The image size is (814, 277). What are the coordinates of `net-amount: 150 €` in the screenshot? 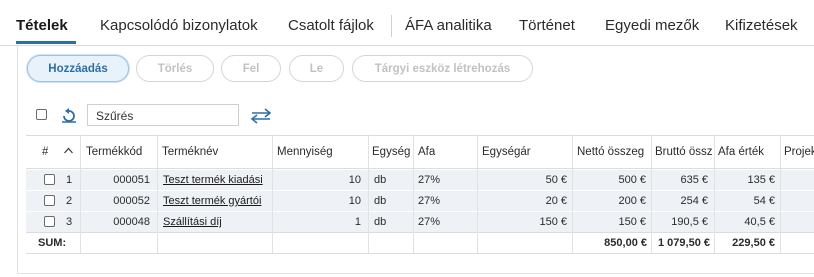 It's located at (632, 222).